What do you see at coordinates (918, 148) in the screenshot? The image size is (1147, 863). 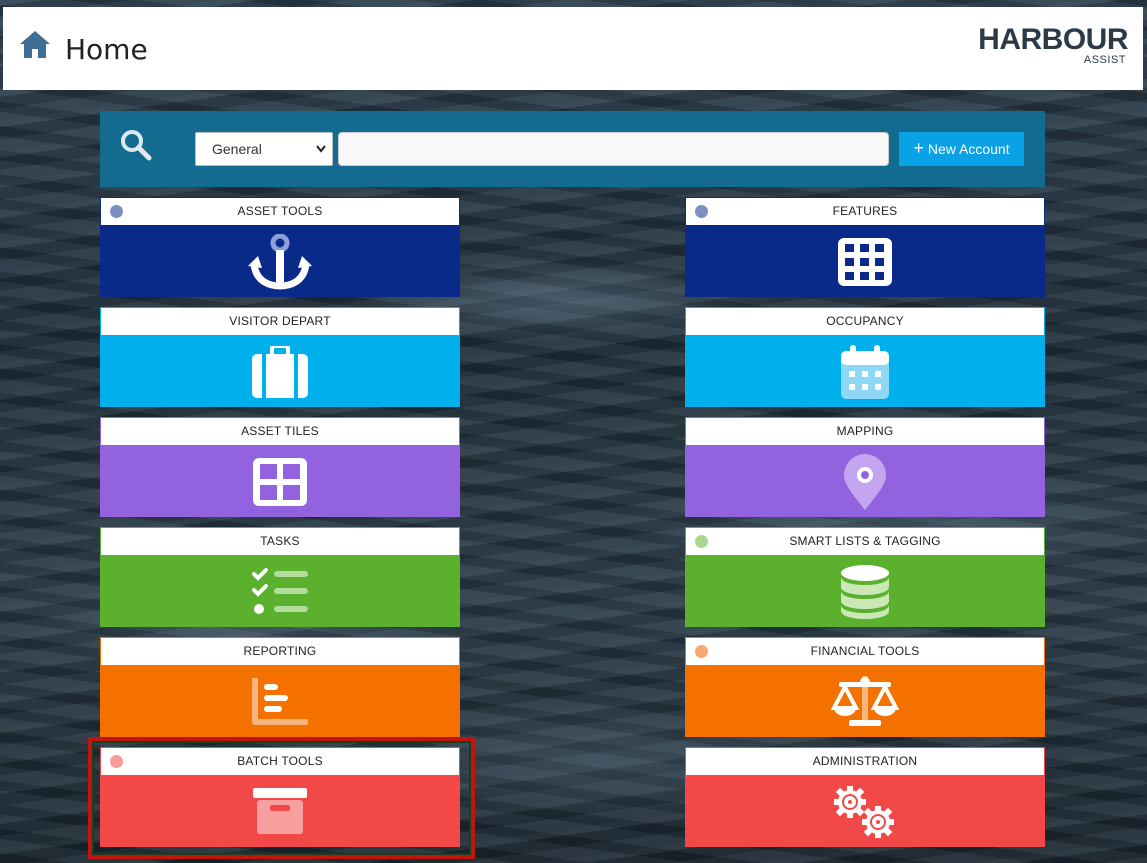 I see `plus-icon: +` at bounding box center [918, 148].